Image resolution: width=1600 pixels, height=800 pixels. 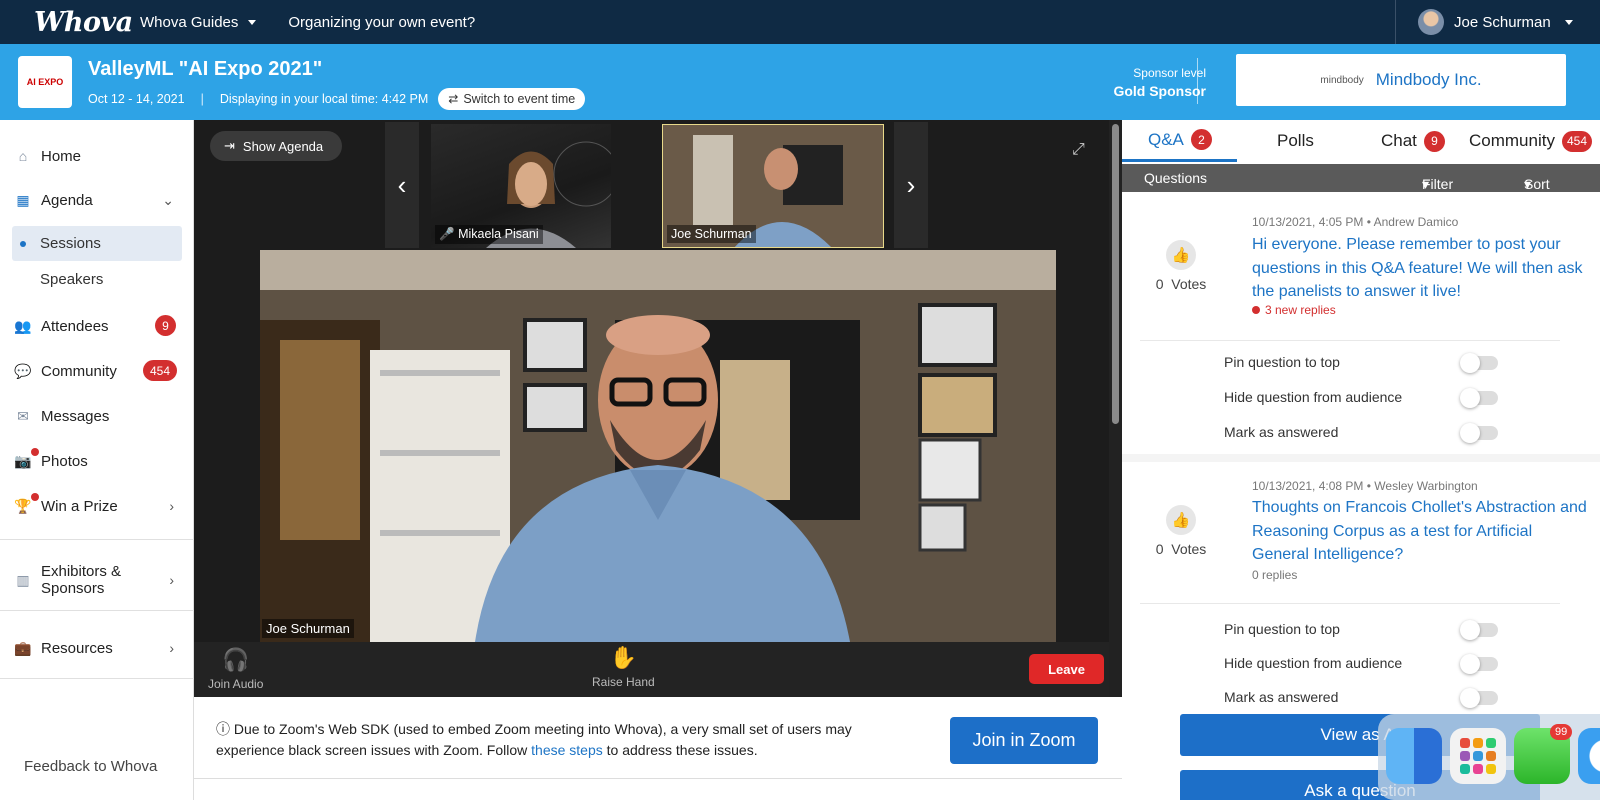 What do you see at coordinates (447, 234) in the screenshot?
I see `muted-mic-icon: 🎤` at bounding box center [447, 234].